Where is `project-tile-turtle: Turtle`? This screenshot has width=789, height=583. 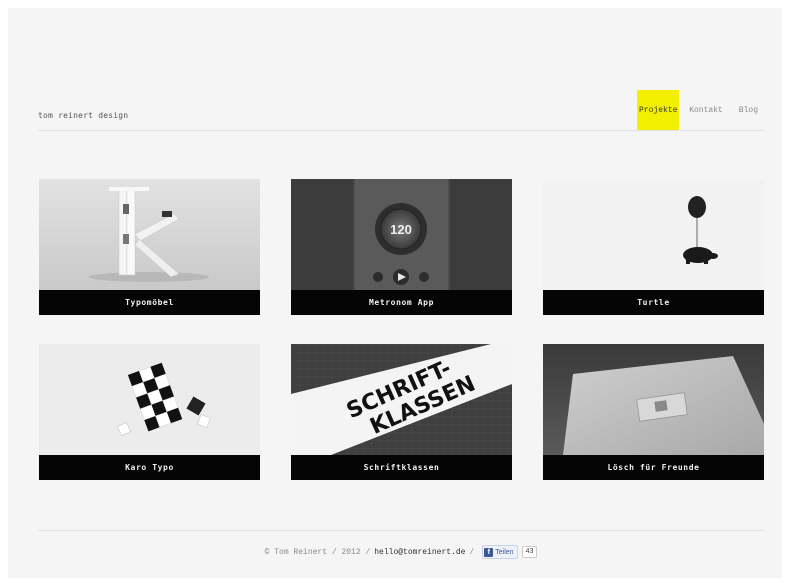 project-tile-turtle: Turtle is located at coordinates (653, 247).